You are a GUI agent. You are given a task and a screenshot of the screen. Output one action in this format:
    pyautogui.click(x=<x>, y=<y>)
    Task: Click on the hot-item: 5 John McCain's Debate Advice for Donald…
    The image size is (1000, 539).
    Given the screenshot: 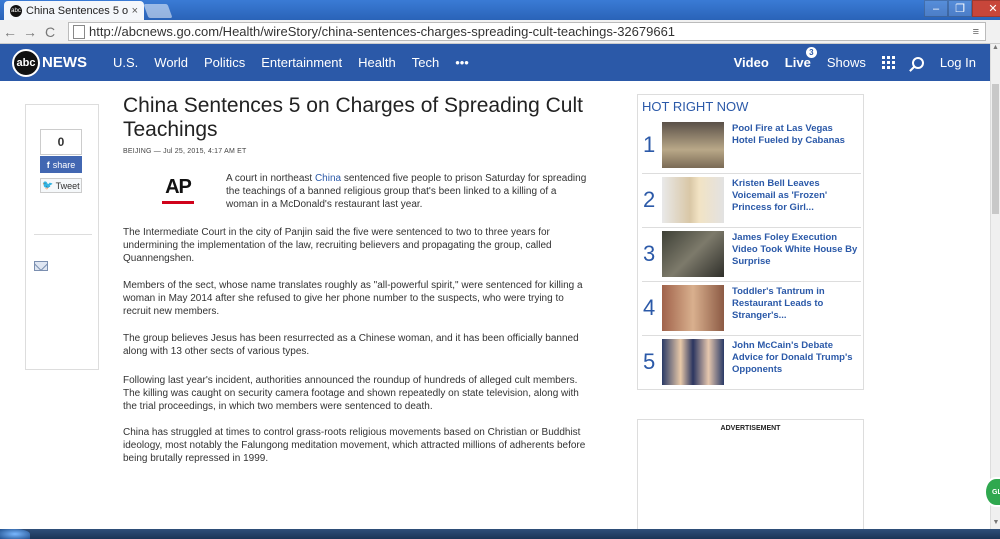 What is the action you would take?
    pyautogui.click(x=751, y=361)
    